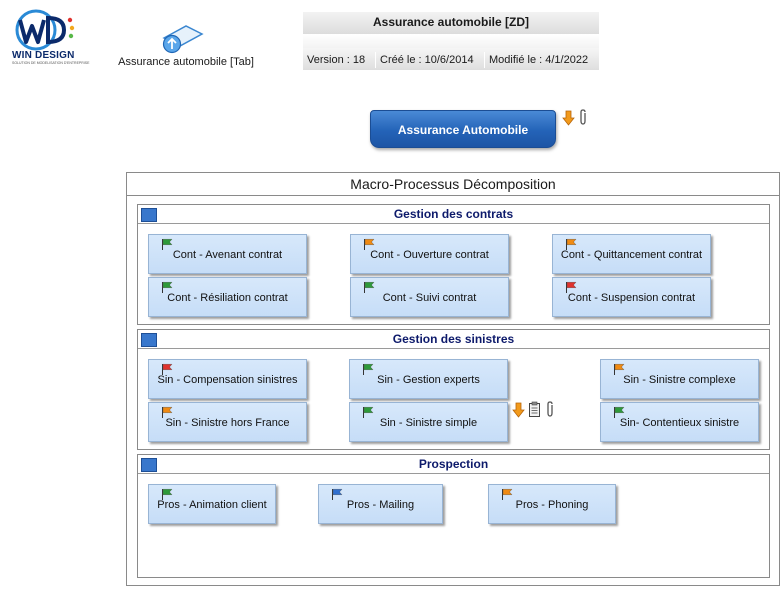 The height and width of the screenshot is (591, 783). What do you see at coordinates (539, 60) in the screenshot?
I see `modified-label: Modifié le : 4/1/2022` at bounding box center [539, 60].